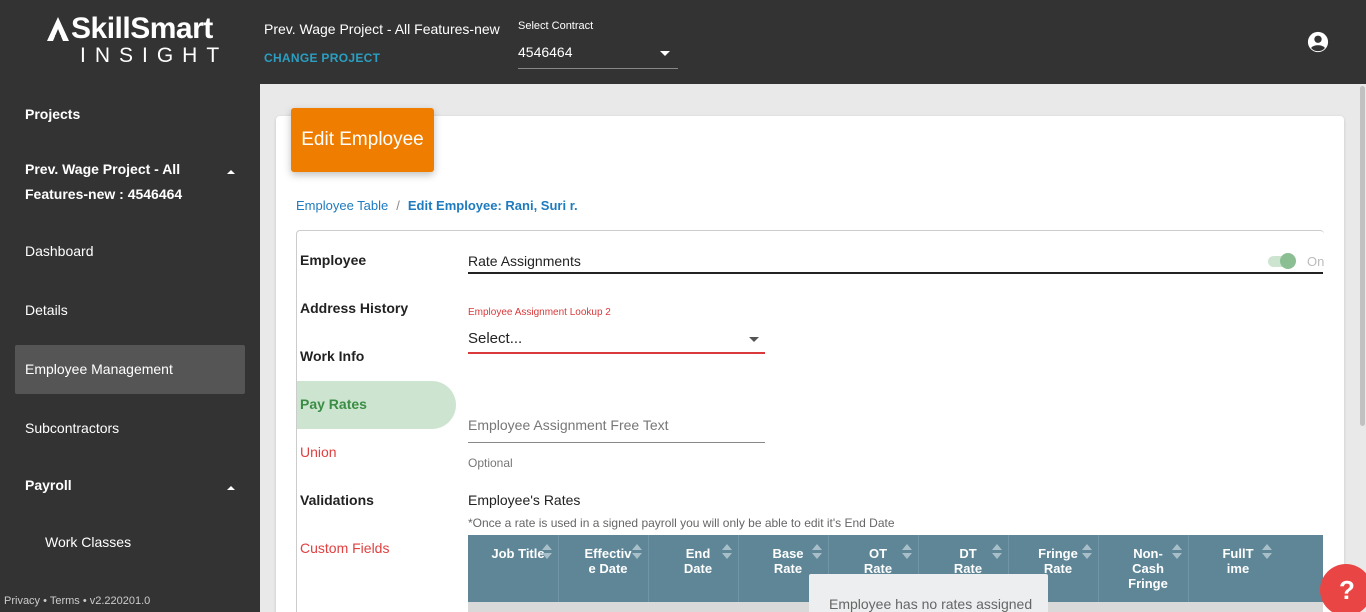  Describe the element at coordinates (598, 54) in the screenshot. I see `contract-select: 4546464` at that location.